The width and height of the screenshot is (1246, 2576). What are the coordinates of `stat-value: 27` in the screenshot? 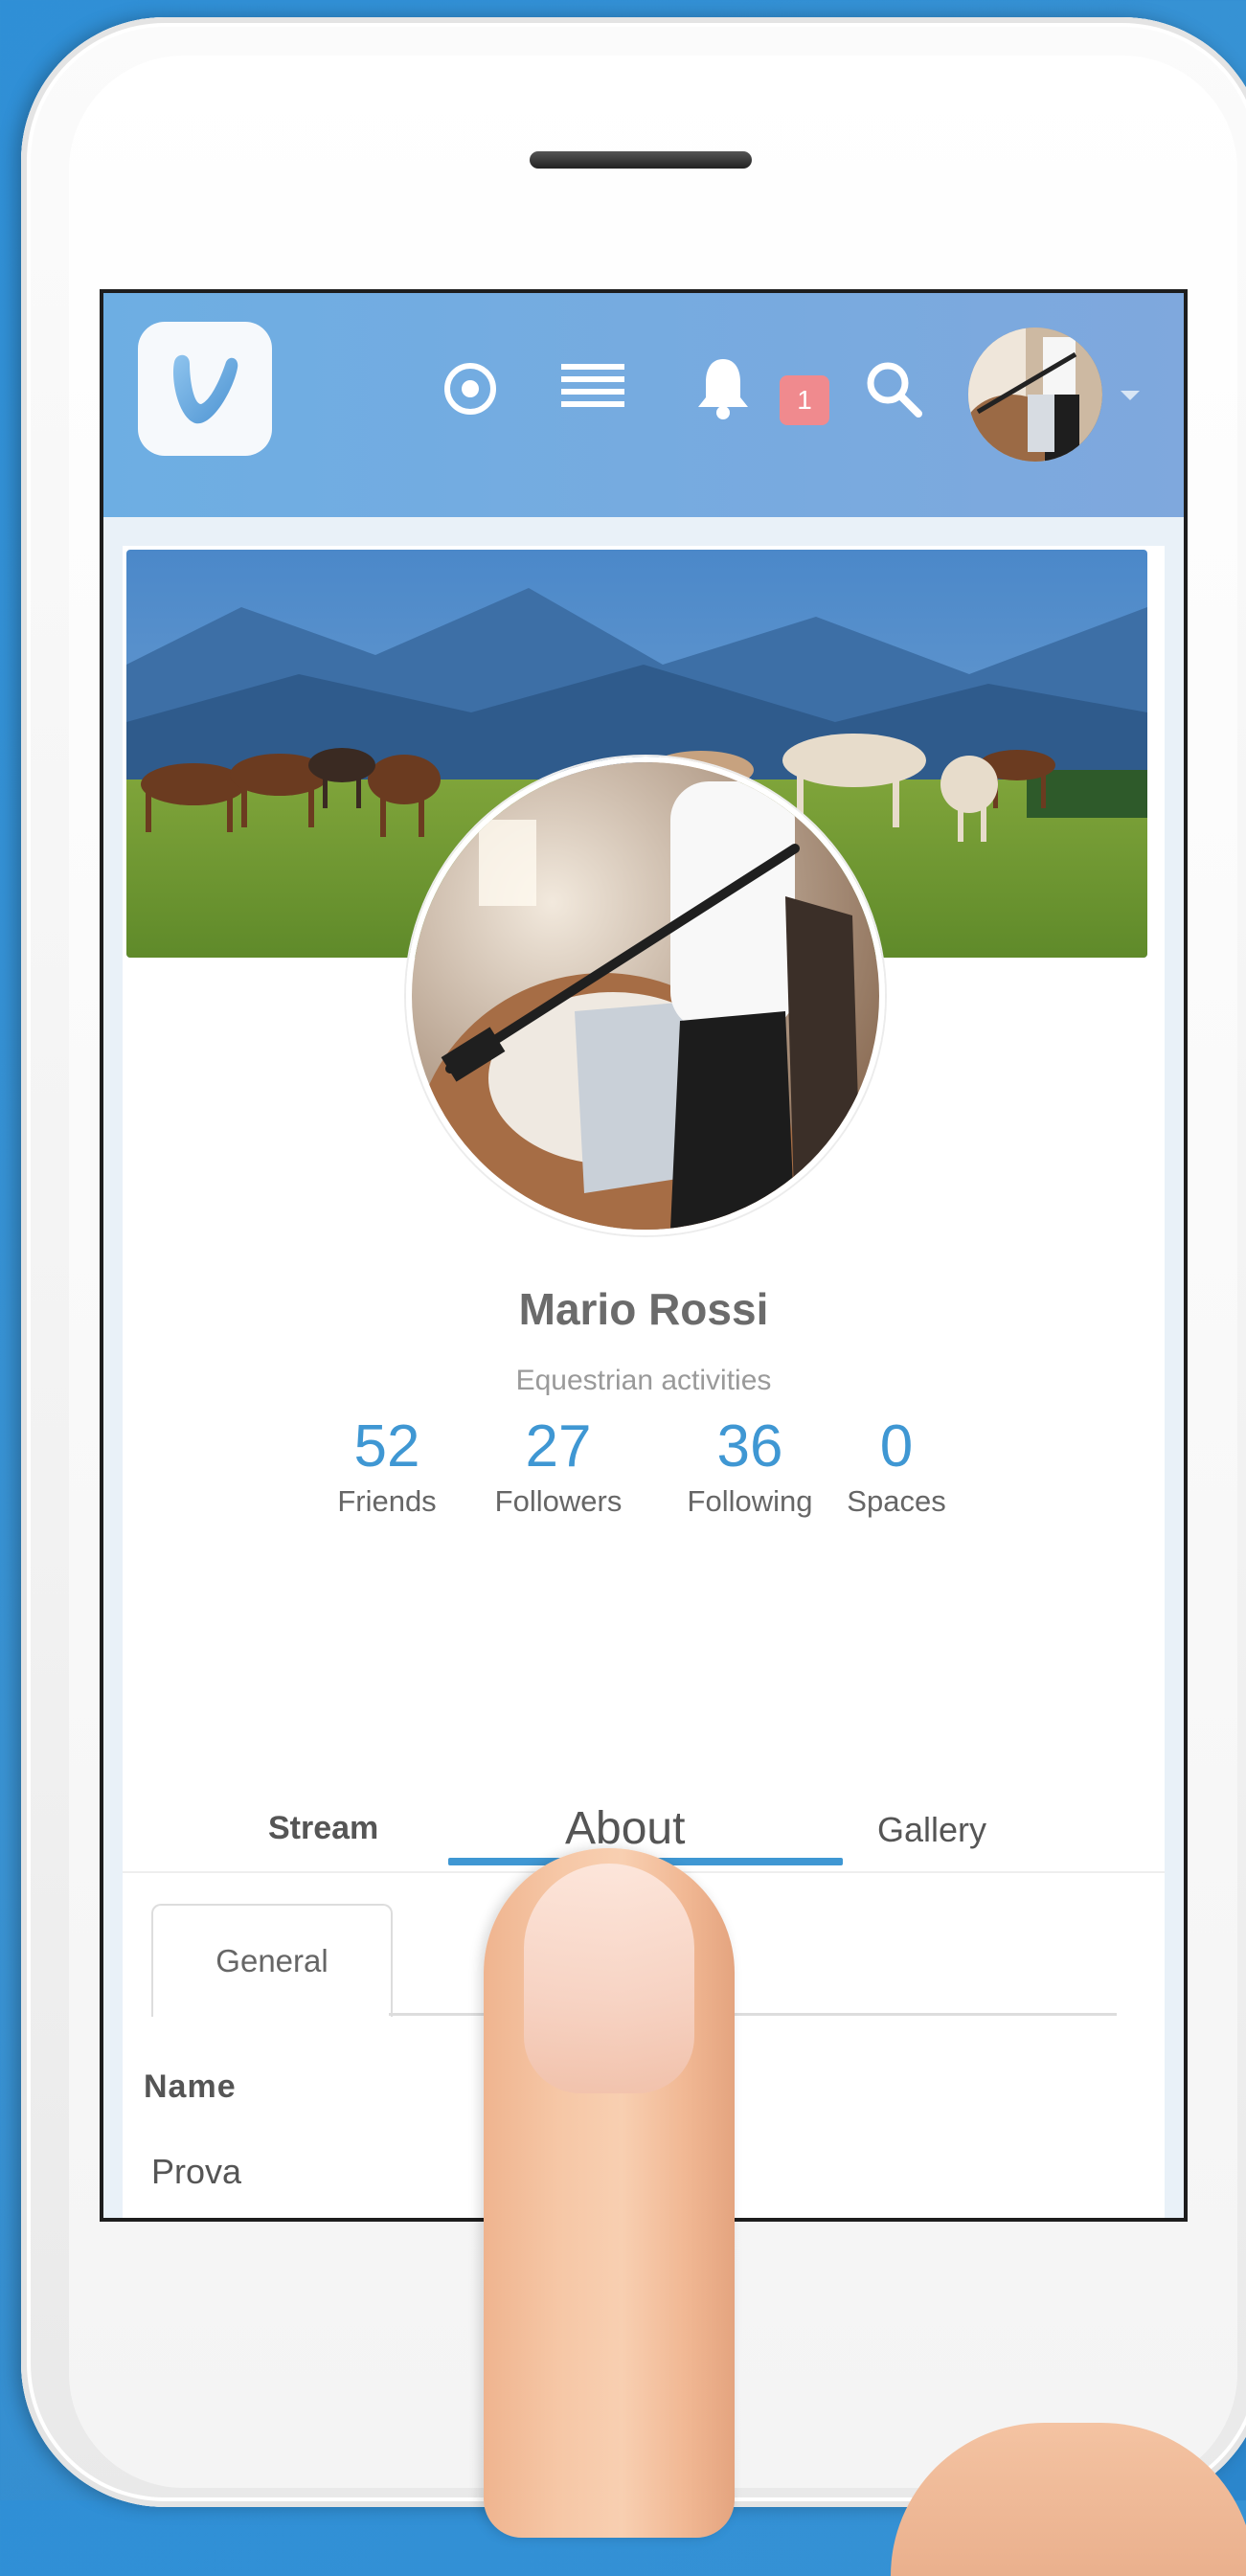 It's located at (559, 1446).